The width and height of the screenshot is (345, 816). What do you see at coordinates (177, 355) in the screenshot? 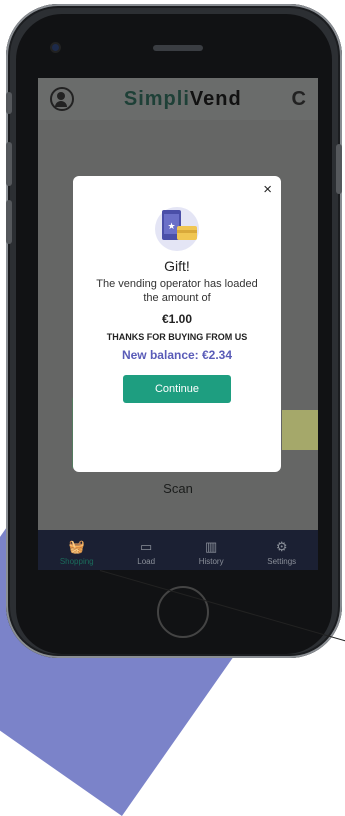
I see `new-balance: New balance: €2.34` at bounding box center [177, 355].